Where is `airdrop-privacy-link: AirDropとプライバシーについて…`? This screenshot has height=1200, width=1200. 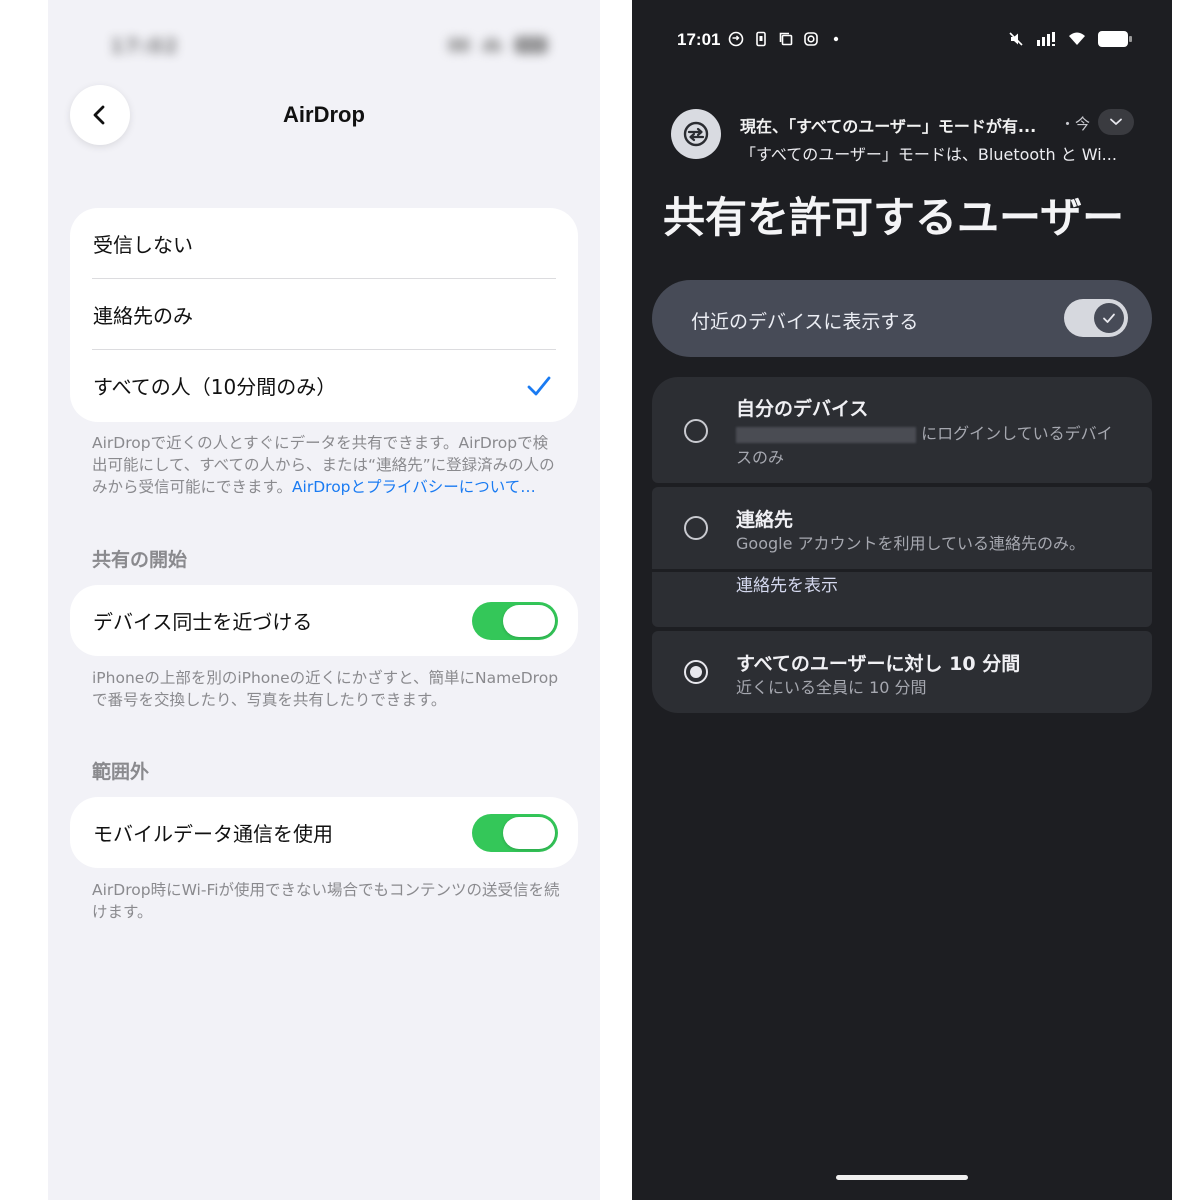
airdrop-privacy-link: AirDropとプライバシーについて… is located at coordinates (414, 487).